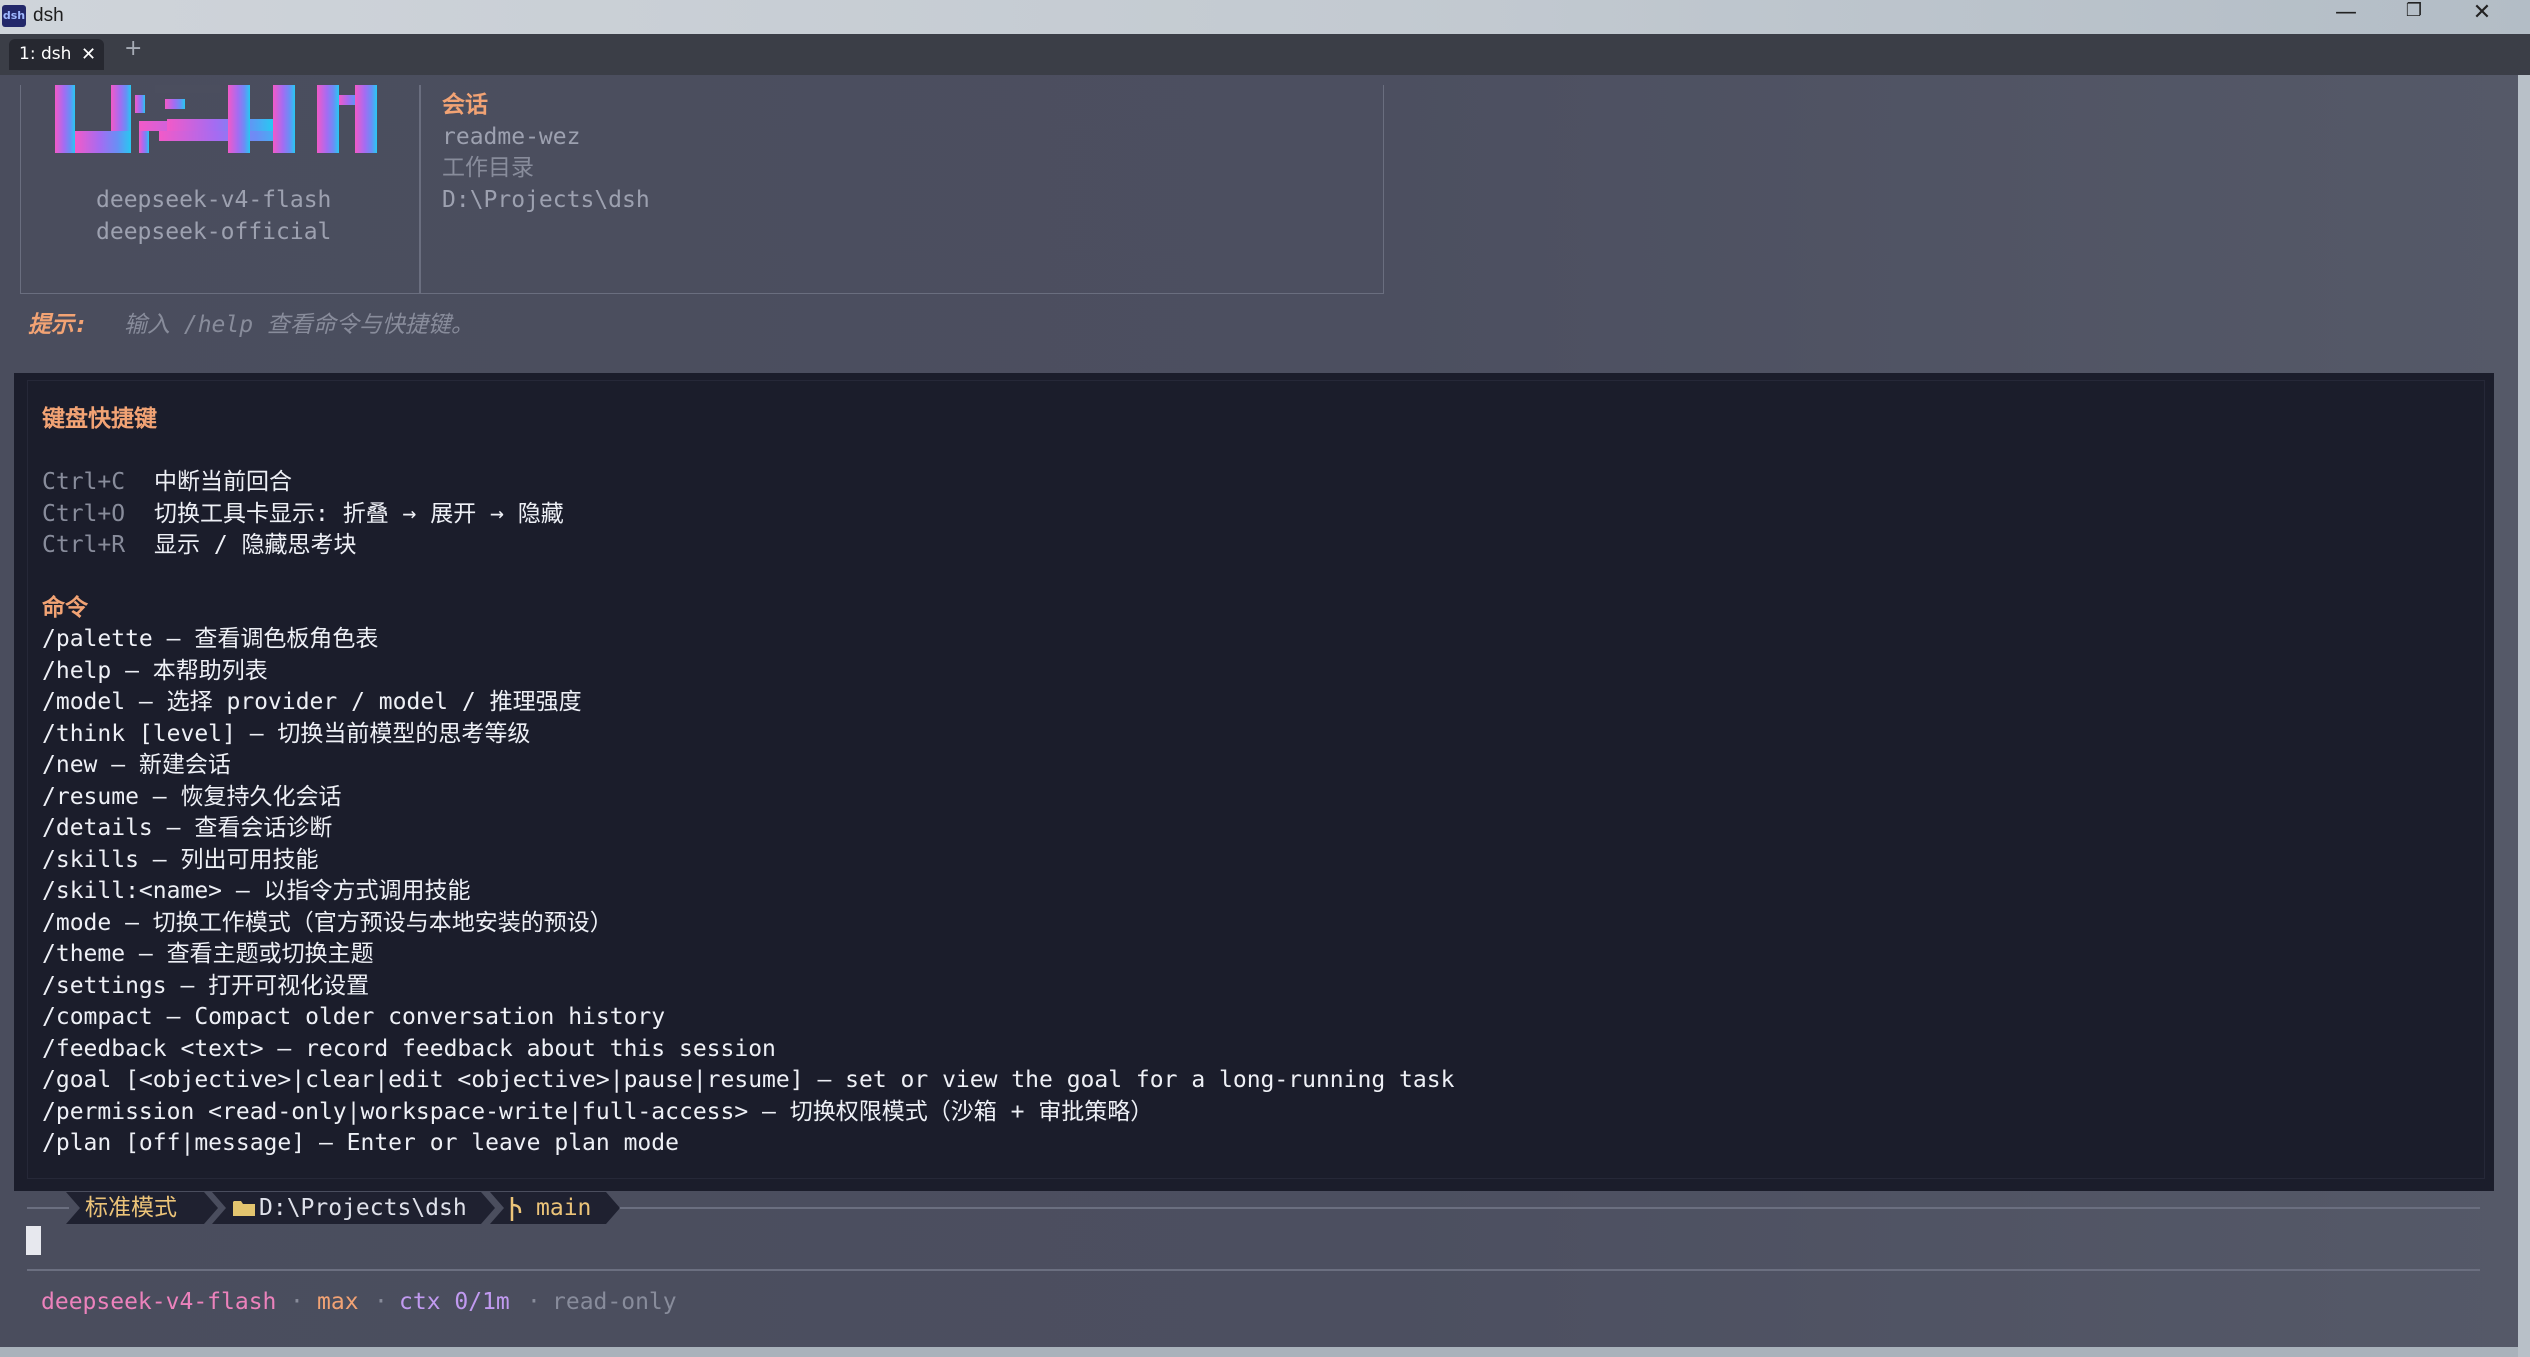 The width and height of the screenshot is (2530, 1357). What do you see at coordinates (286, 734) in the screenshot?
I see `command-item: /think [level] — 切换当前模型的思考等级` at bounding box center [286, 734].